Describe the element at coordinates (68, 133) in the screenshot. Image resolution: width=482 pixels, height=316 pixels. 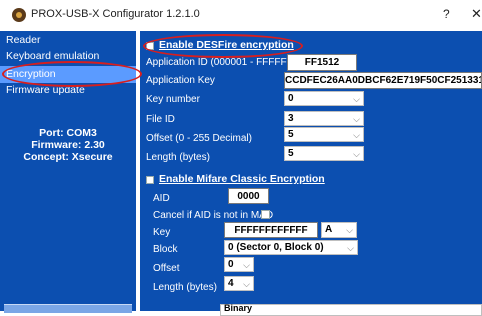
I see `port-text: Port: COM3` at that location.